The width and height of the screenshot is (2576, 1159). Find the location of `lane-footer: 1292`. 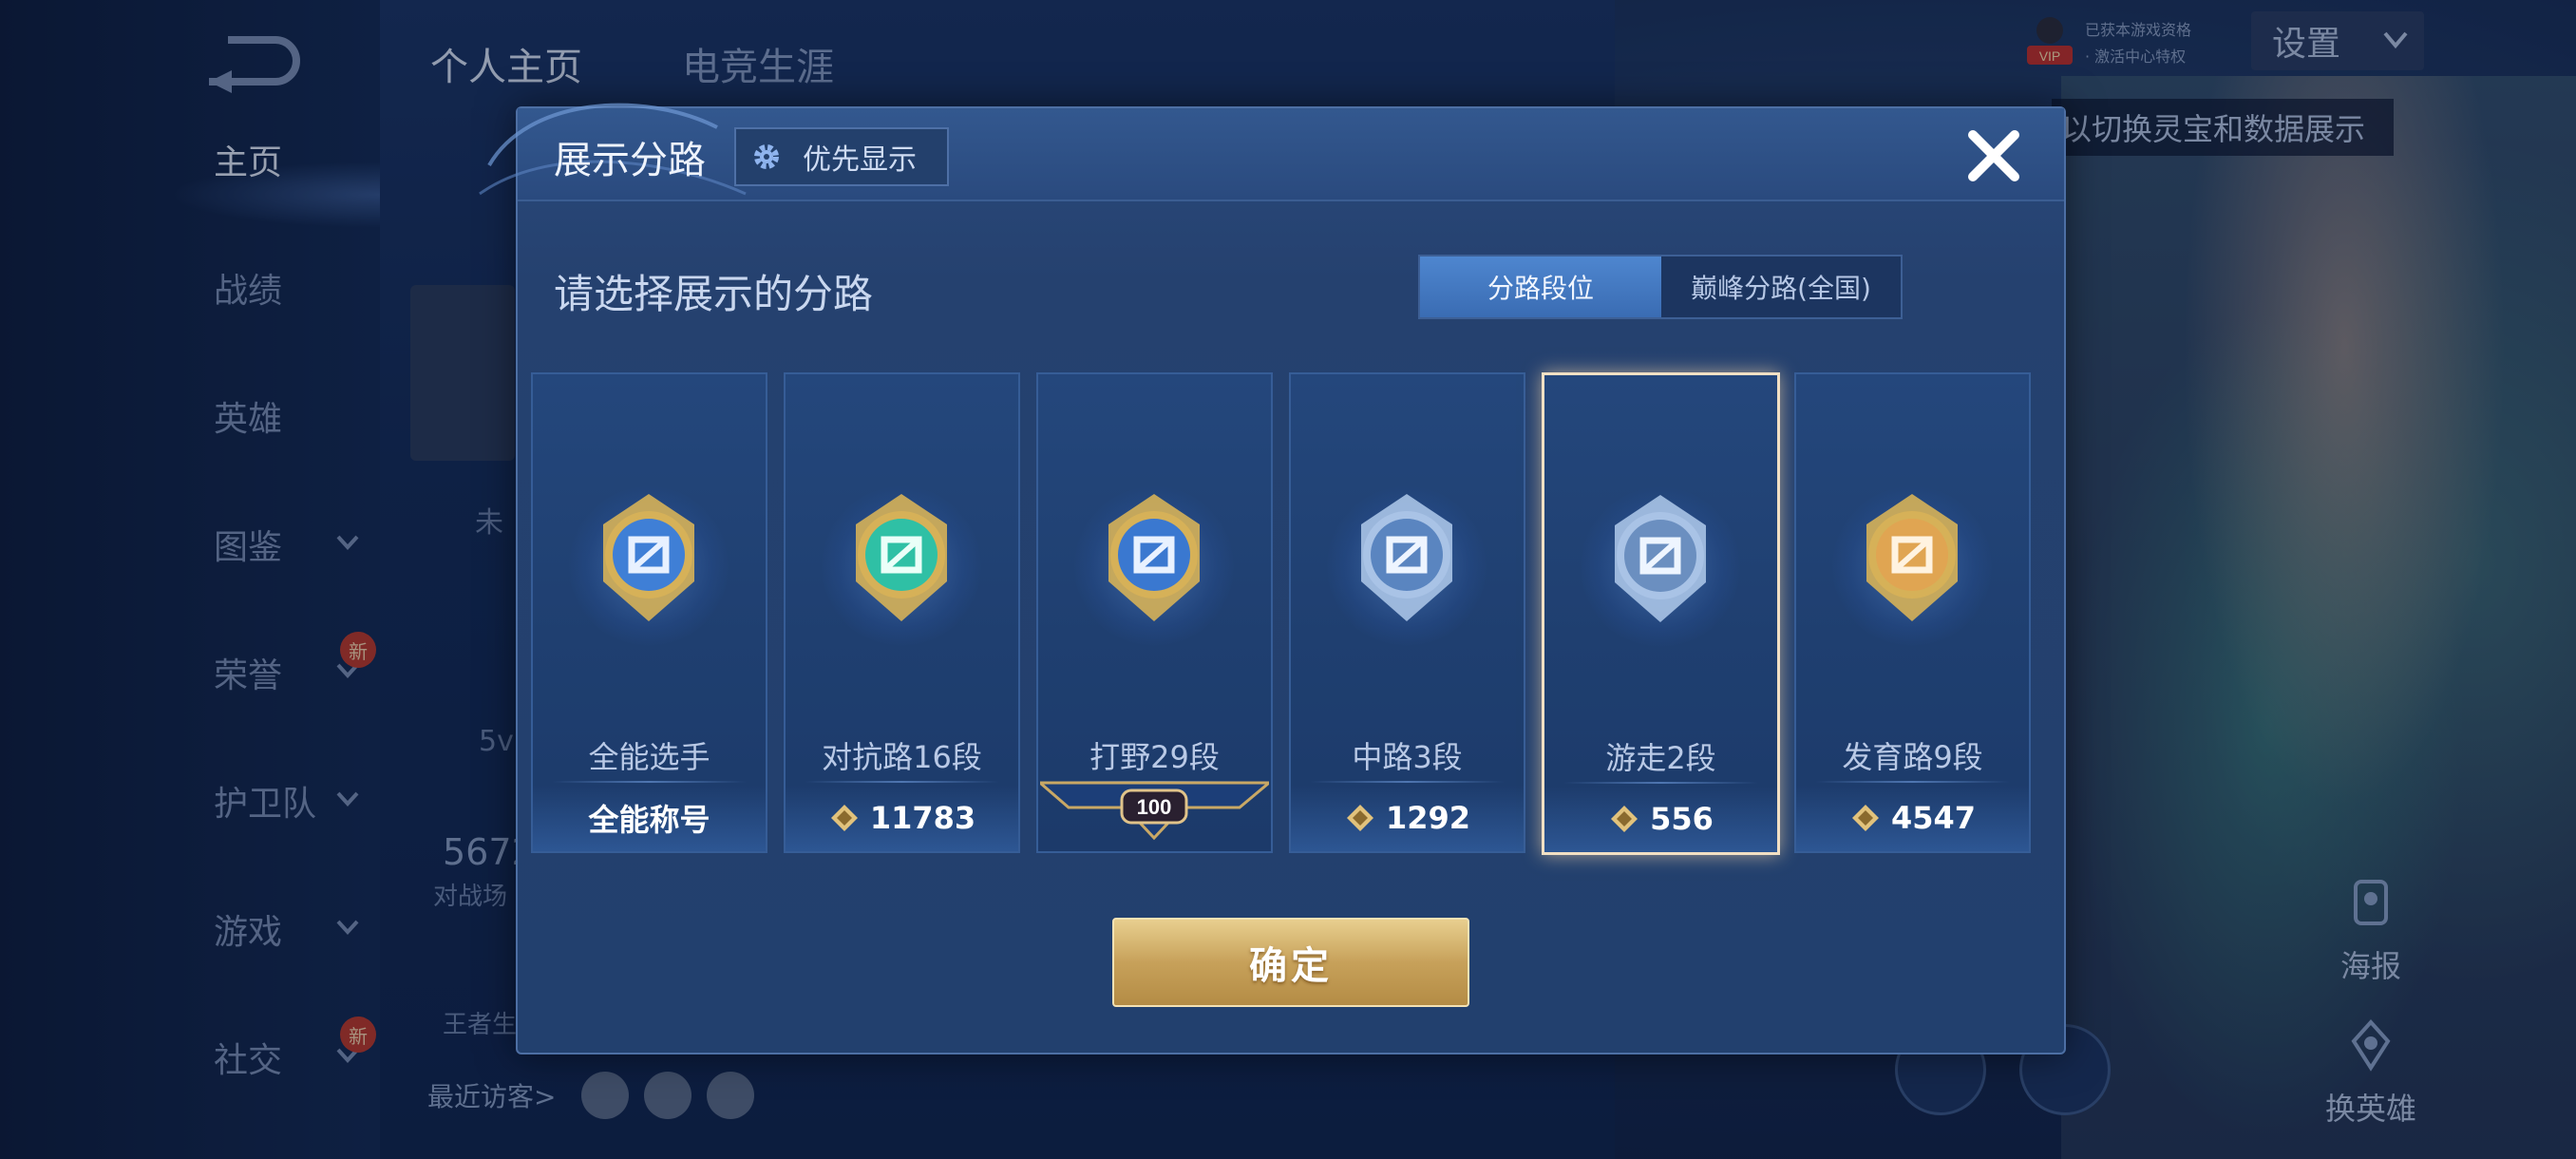

lane-footer: 1292 is located at coordinates (1407, 818).